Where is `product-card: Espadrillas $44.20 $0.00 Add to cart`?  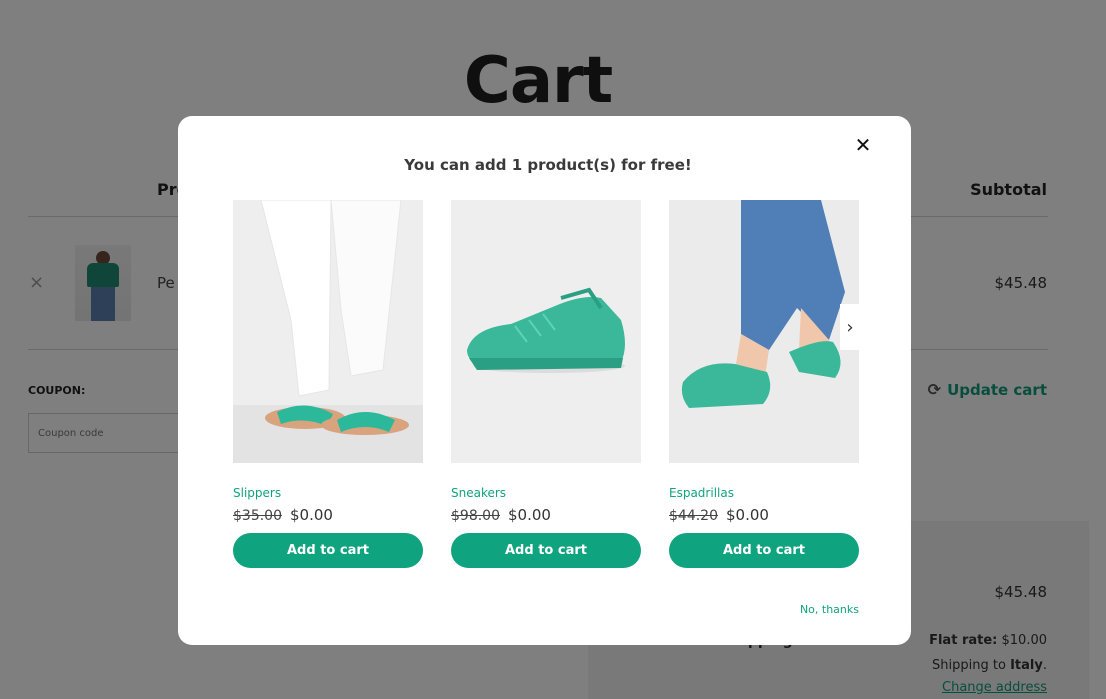 product-card: Espadrillas $44.20 $0.00 Add to cart is located at coordinates (764, 384).